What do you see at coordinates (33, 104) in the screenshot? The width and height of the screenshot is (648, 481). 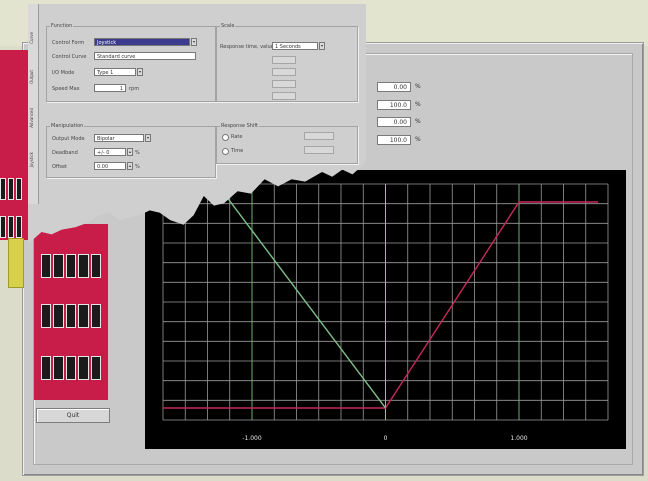 I see `dialog-tab-strip: Joystick Advanced Output Curve` at bounding box center [33, 104].